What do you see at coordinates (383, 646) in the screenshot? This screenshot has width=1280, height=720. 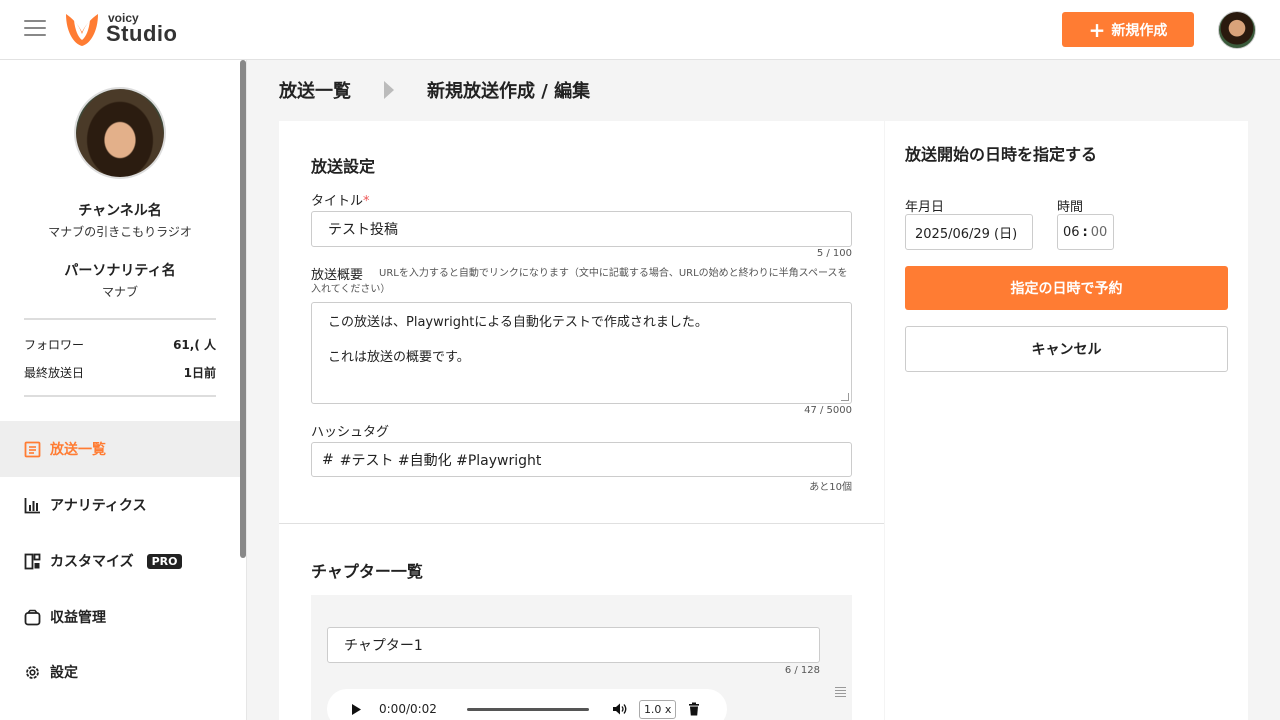 I see `chapter-title-value: チャプター1` at bounding box center [383, 646].